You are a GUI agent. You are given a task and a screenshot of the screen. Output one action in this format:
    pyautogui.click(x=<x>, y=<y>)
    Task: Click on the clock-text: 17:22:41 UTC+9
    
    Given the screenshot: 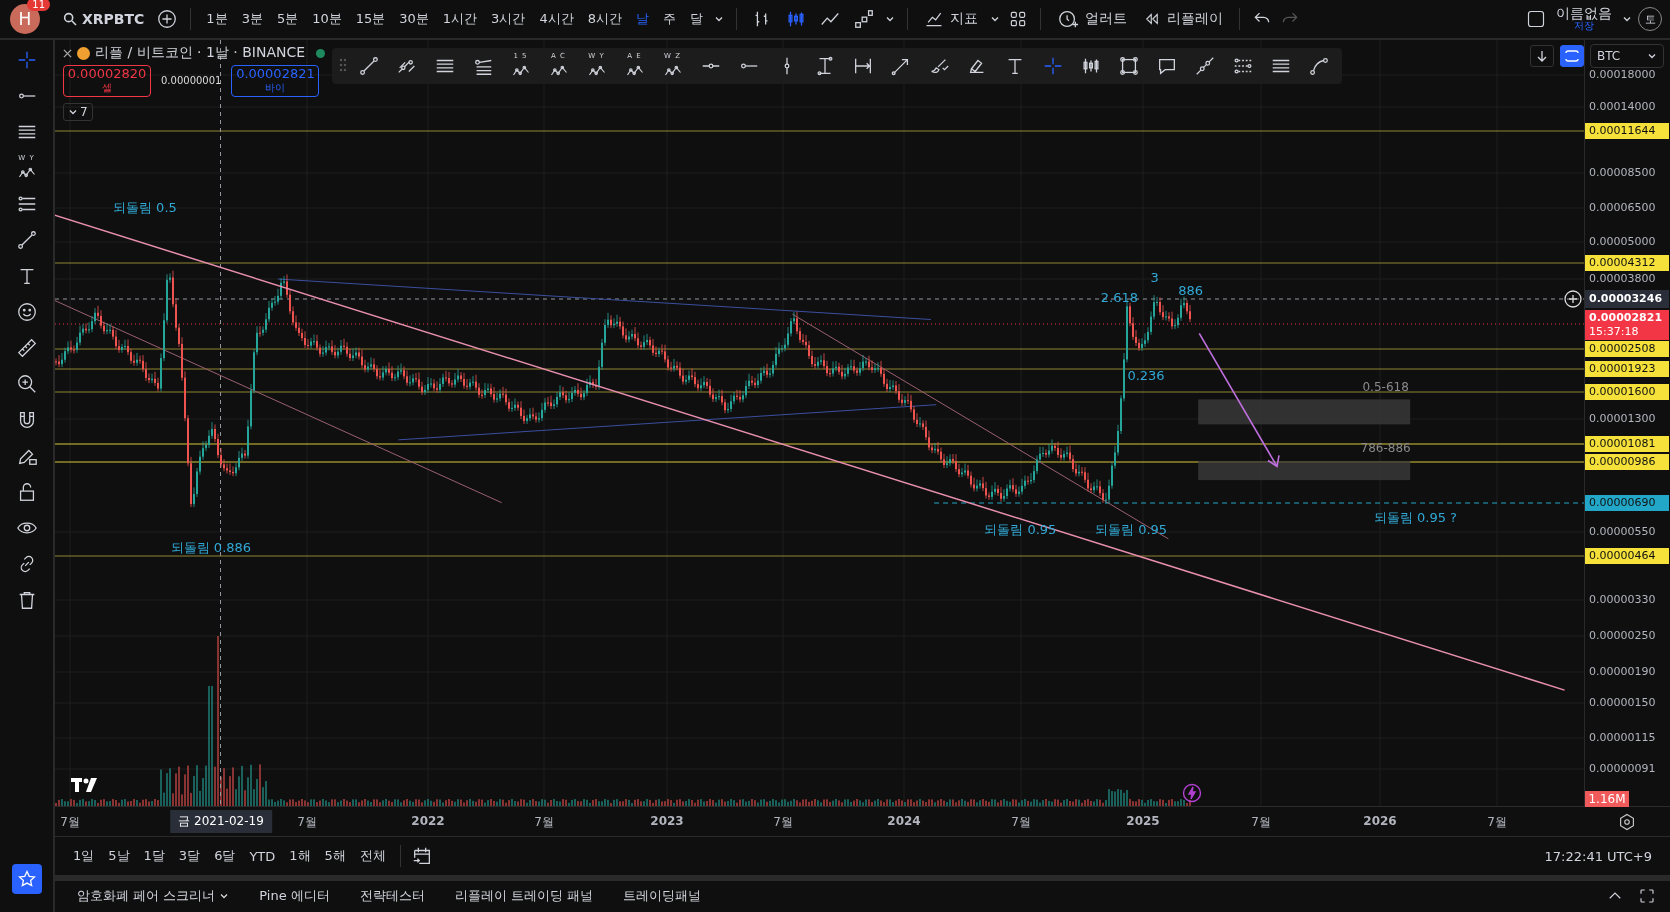 What is the action you would take?
    pyautogui.click(x=1598, y=856)
    